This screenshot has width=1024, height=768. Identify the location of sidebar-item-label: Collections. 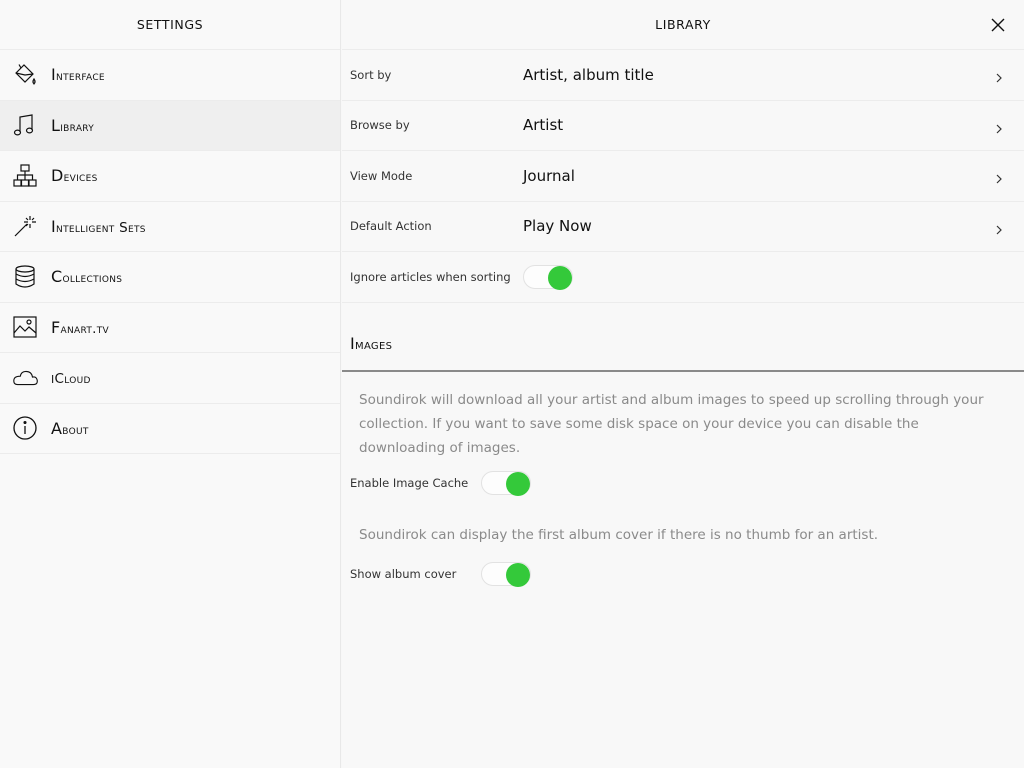
(87, 277).